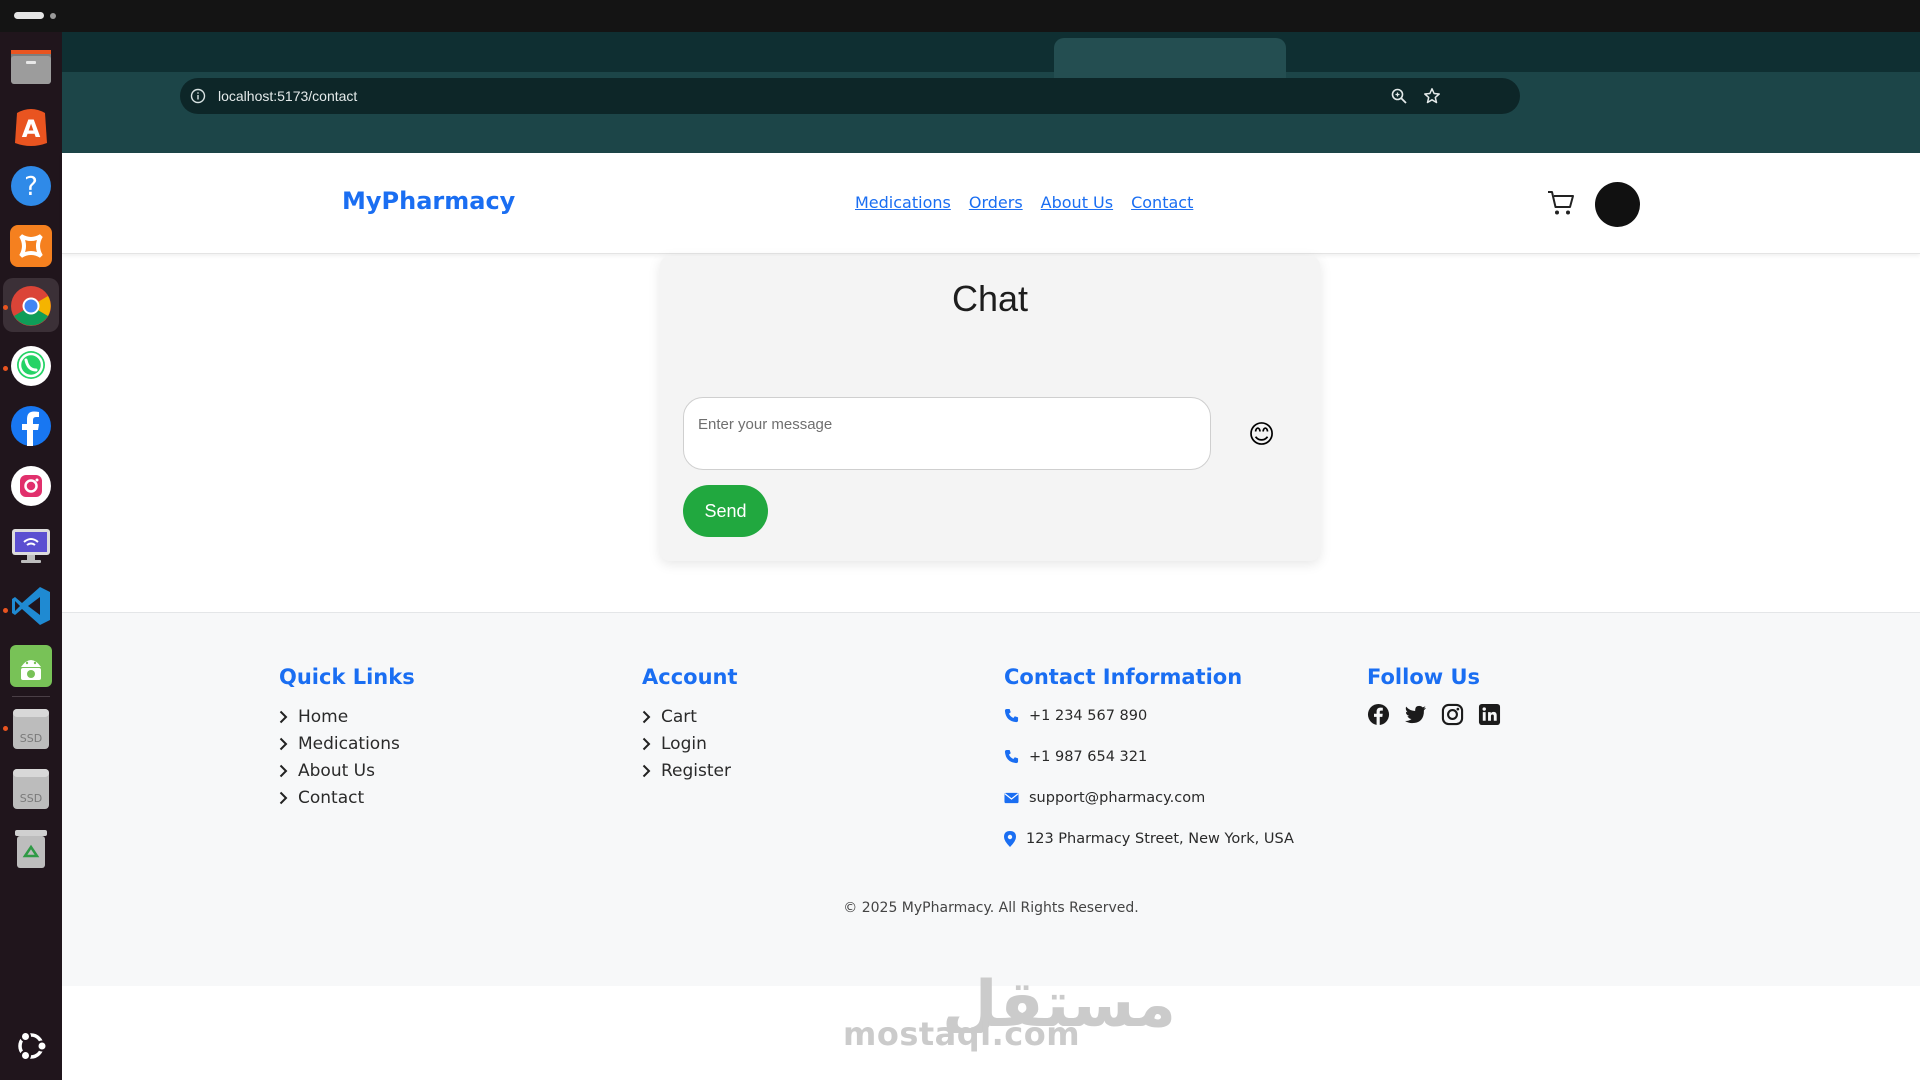 This screenshot has width=1920, height=1080. I want to click on footer-link-about-us: About Us, so click(347, 770).